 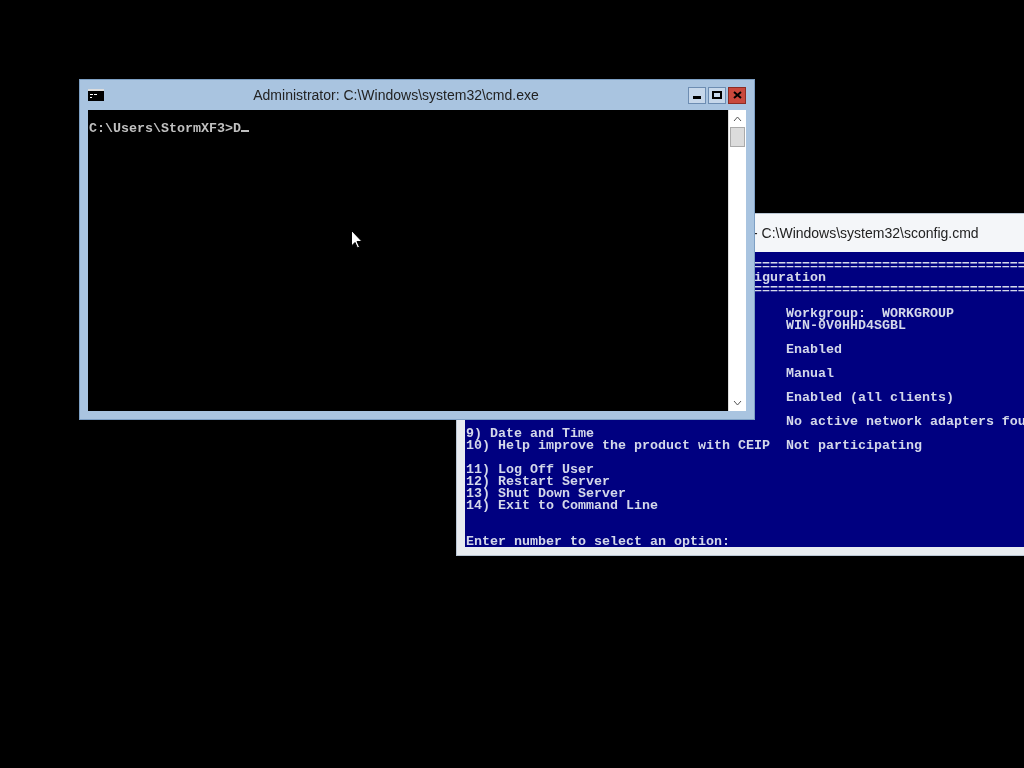 What do you see at coordinates (546, 494) in the screenshot?
I see `console-text: 13) Shut Down Server` at bounding box center [546, 494].